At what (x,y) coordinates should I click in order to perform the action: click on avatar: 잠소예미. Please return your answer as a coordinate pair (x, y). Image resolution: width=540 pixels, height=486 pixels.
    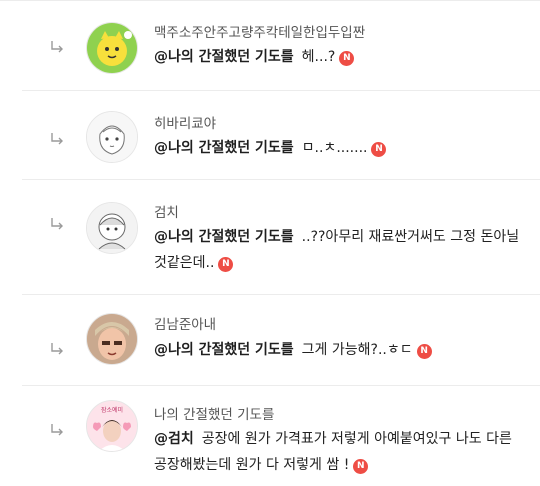
    Looking at the image, I should click on (112, 426).